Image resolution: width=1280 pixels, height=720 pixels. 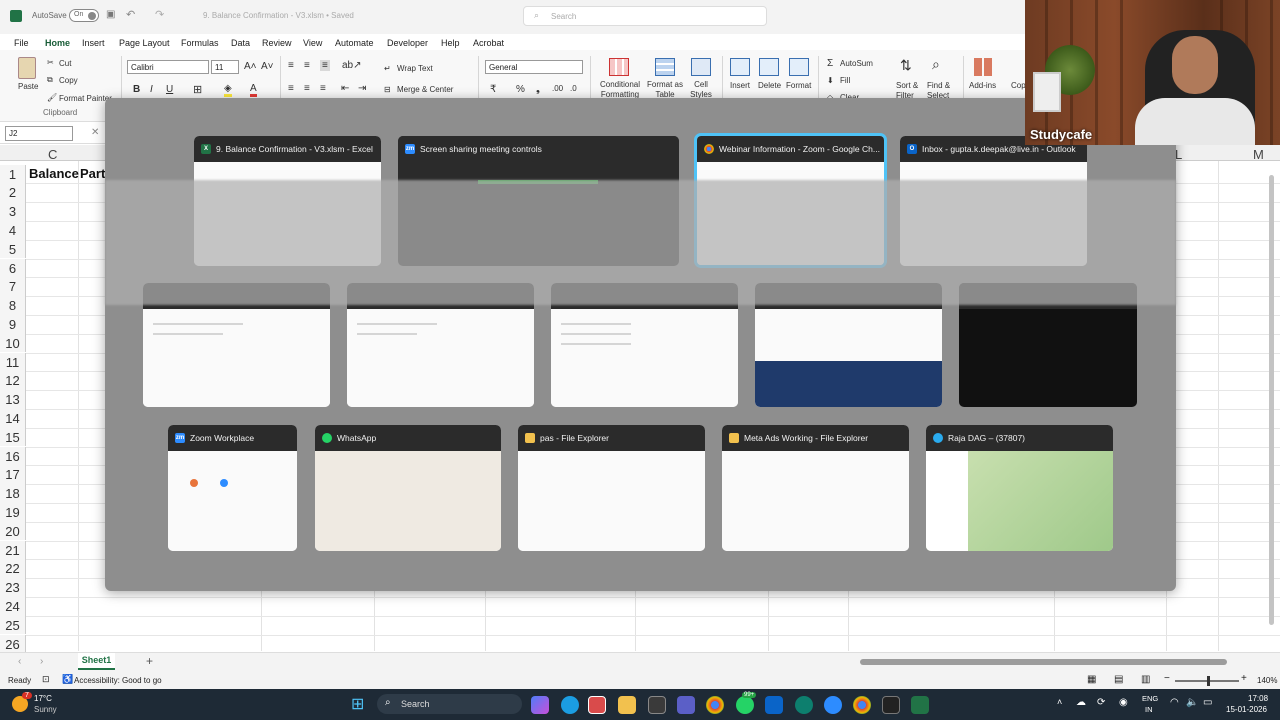 I want to click on paste-icon, so click(x=27, y=68).